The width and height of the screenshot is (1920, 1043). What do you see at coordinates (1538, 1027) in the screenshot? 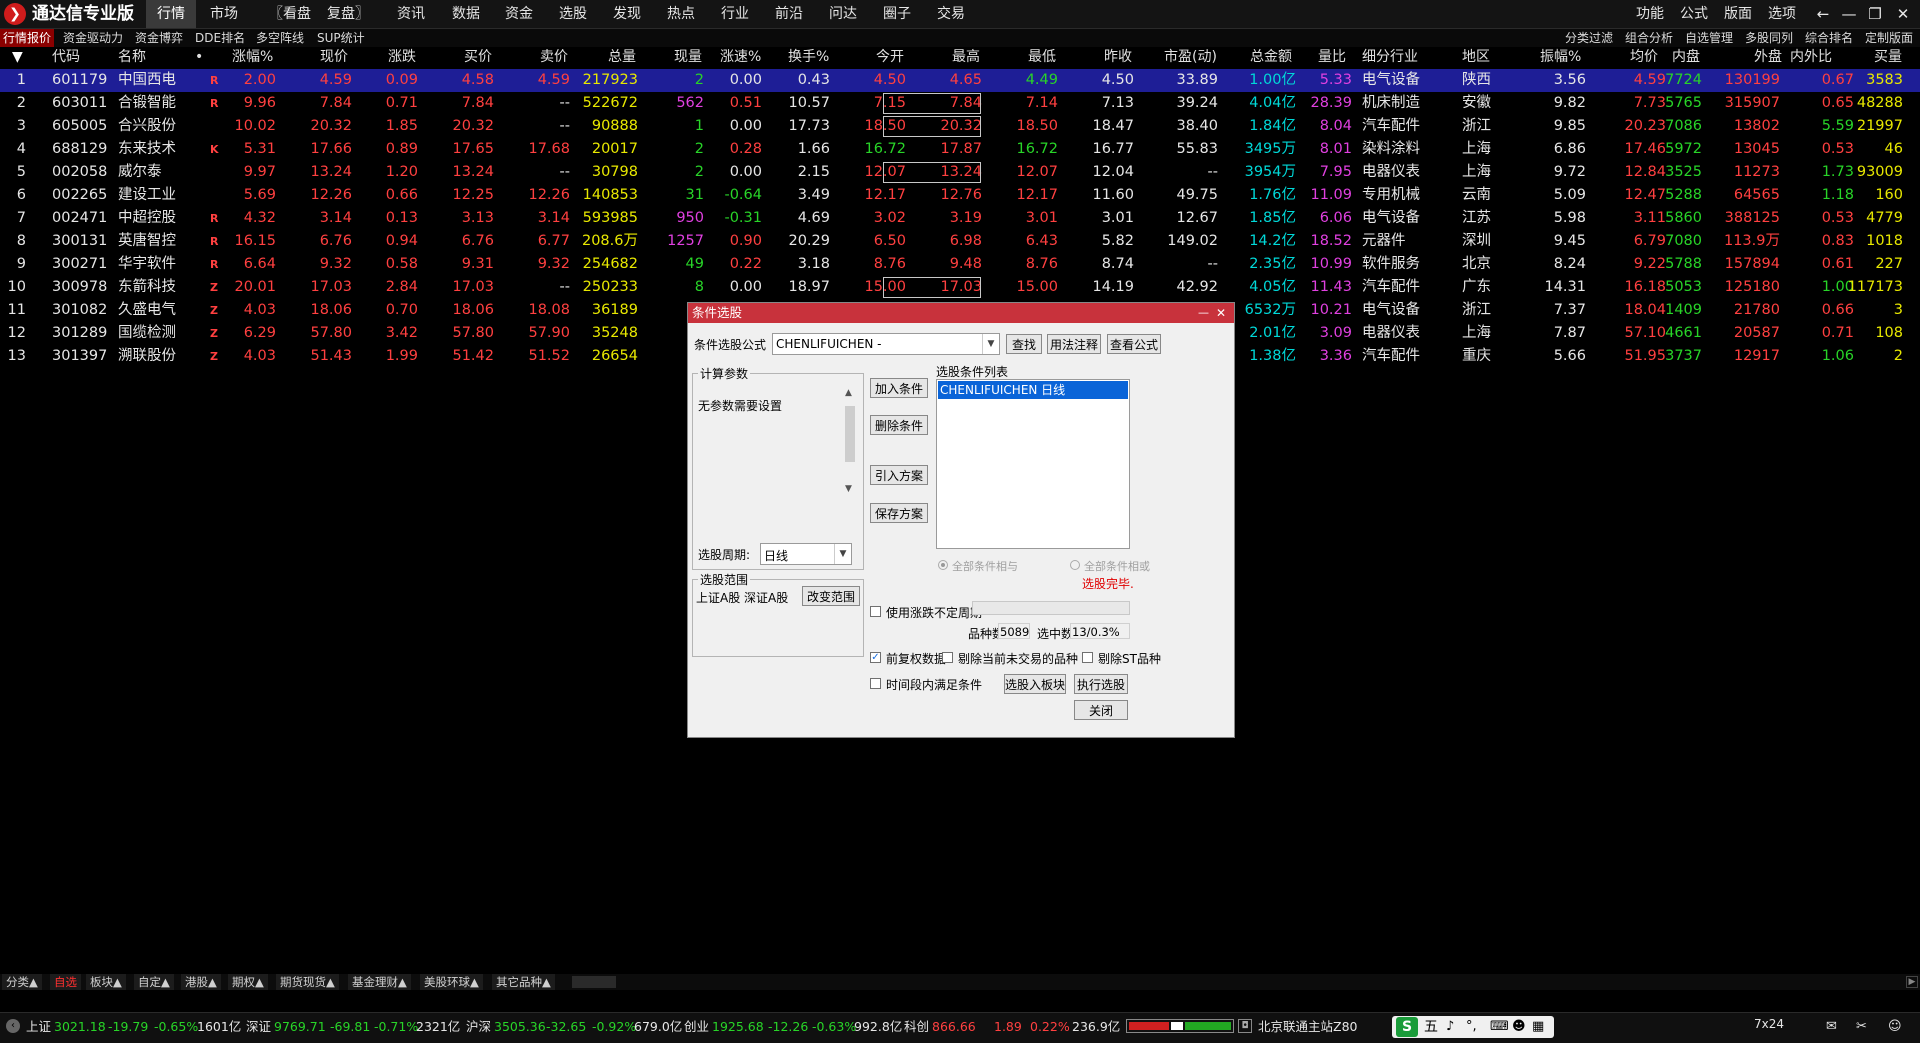
I see `ime-menu-icon: ▦` at bounding box center [1538, 1027].